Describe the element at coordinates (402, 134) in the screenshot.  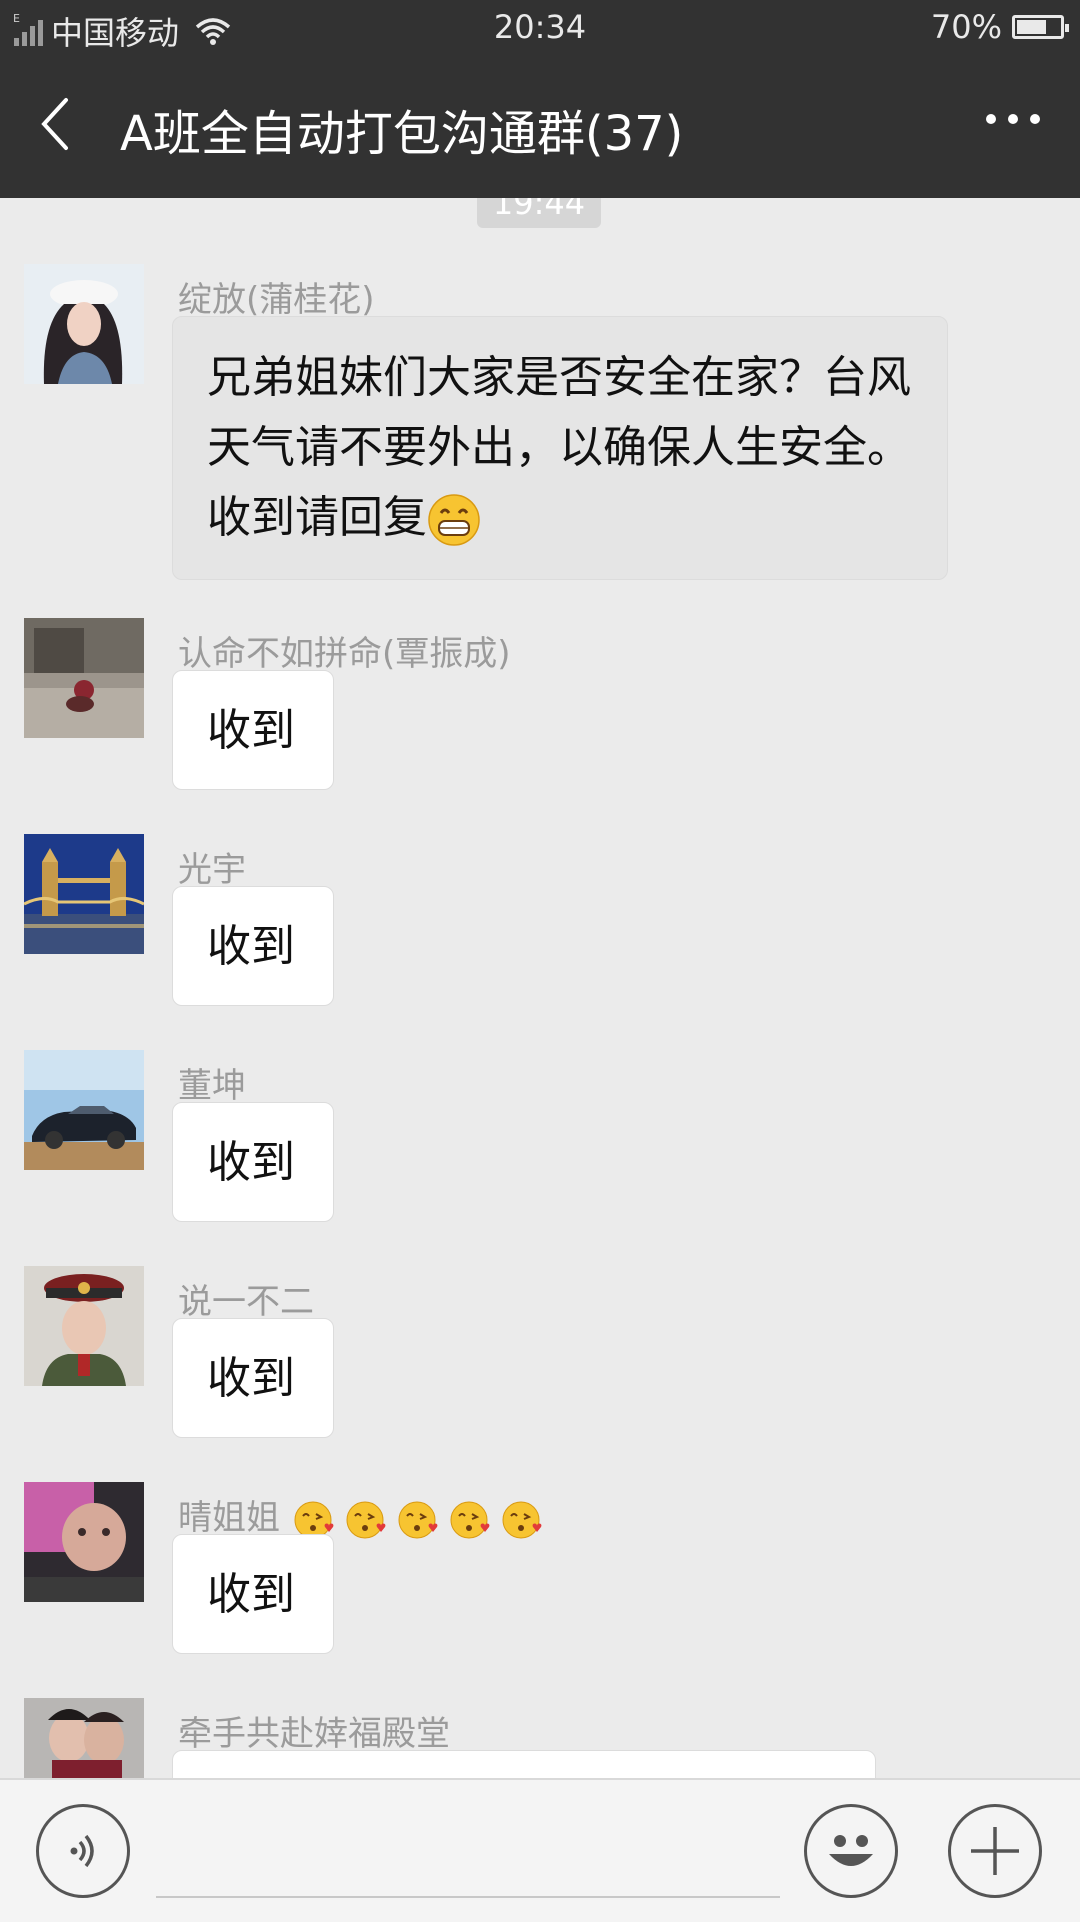
I see `chat-title: A班全自动打包沟通群(37)` at that location.